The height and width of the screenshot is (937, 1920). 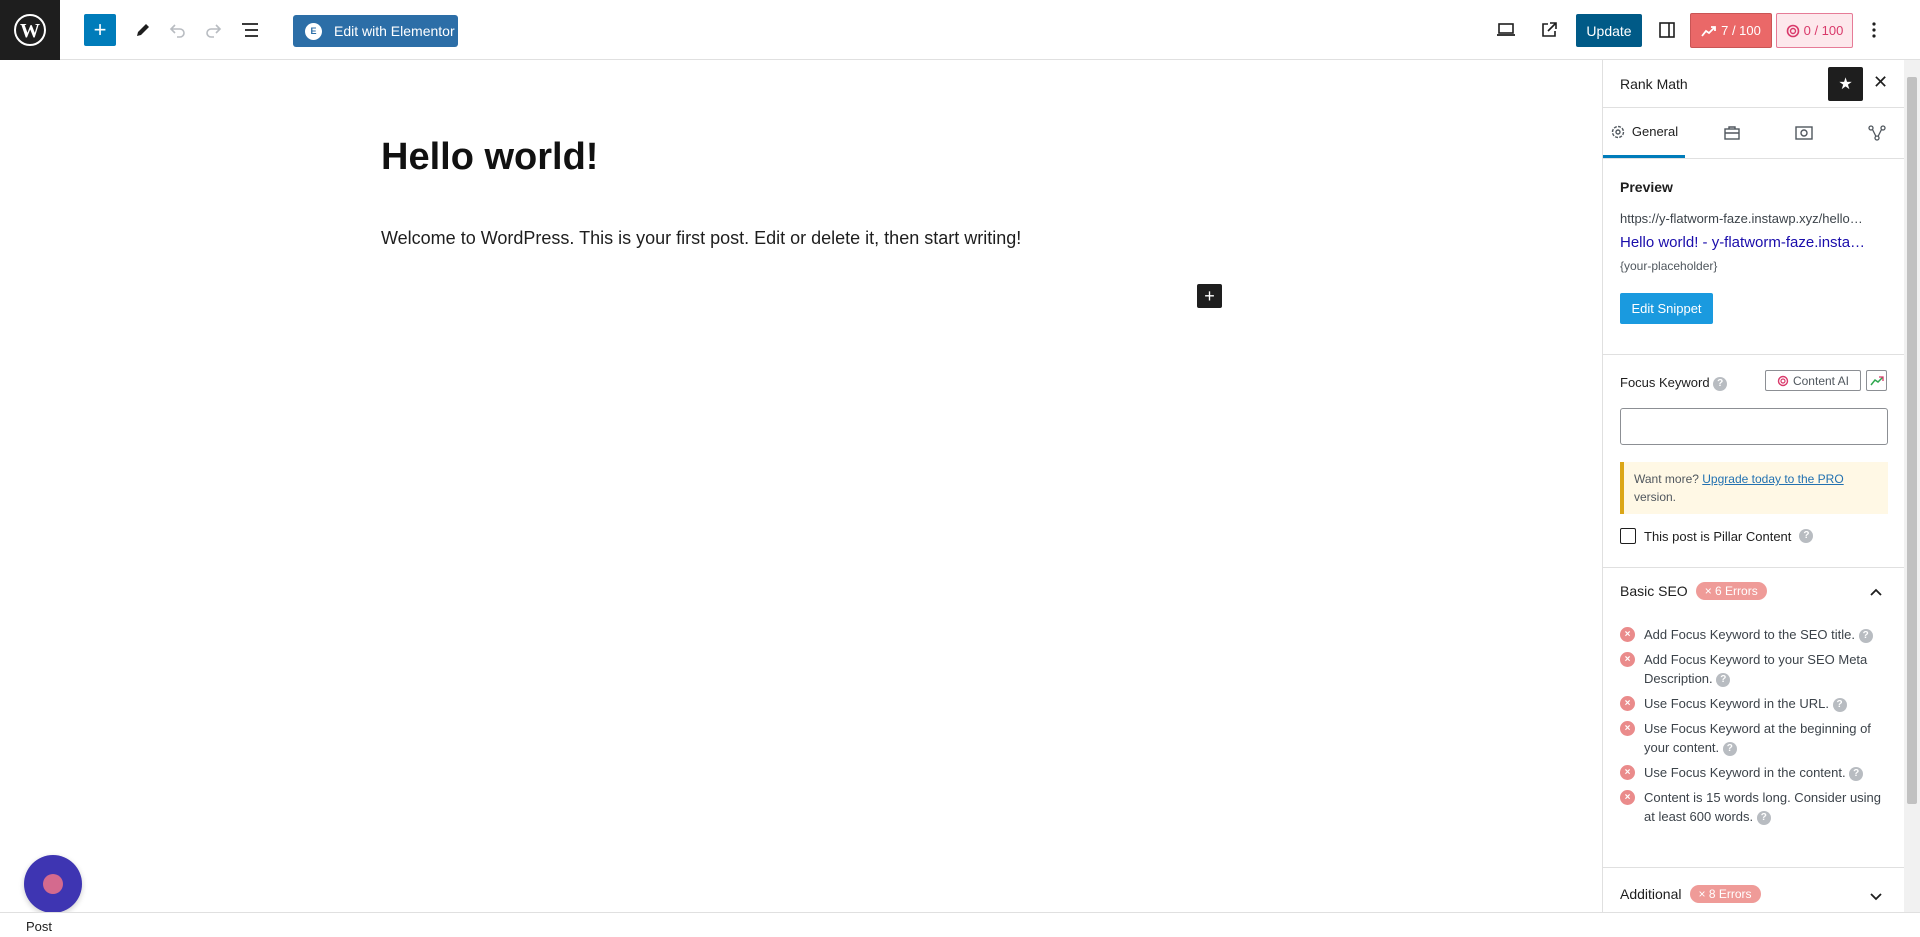 I want to click on edit-with-elementor-label: Edit with Elementor, so click(x=394, y=31).